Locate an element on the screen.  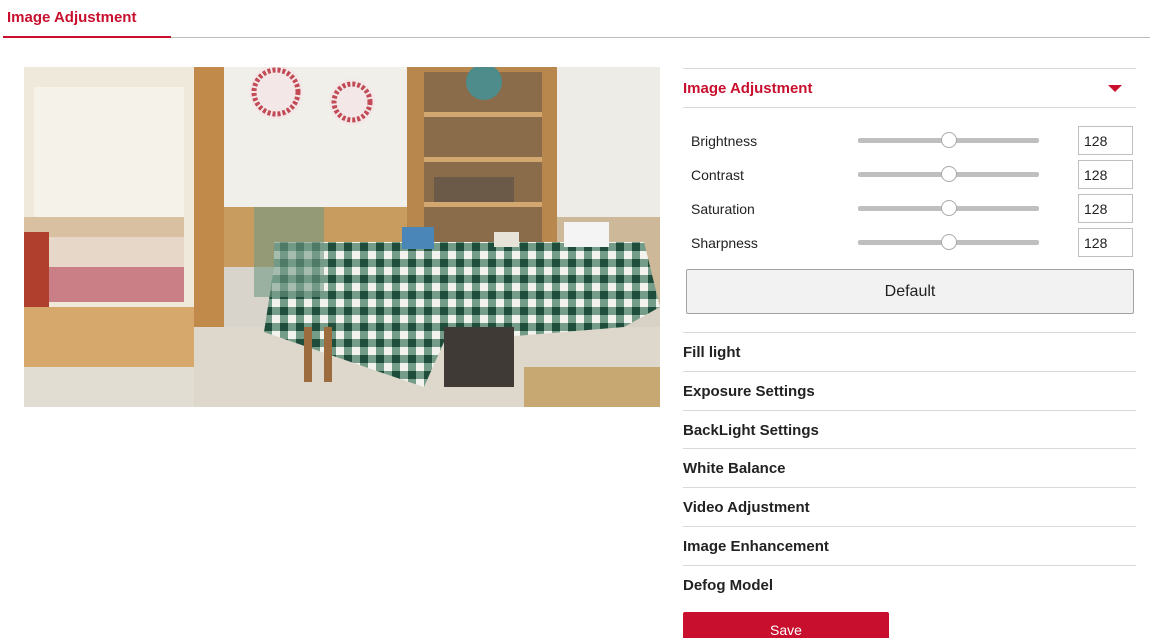
brightness-slider is located at coordinates (948, 140).